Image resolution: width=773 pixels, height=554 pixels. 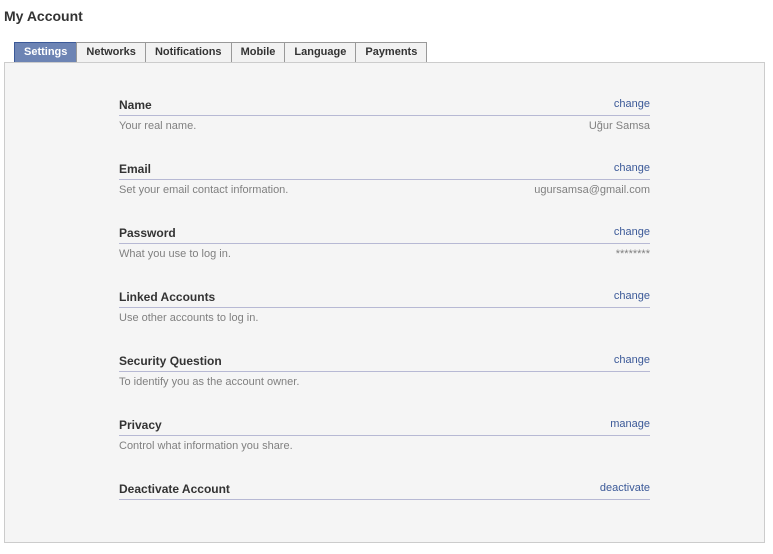 I want to click on name-change-link: change, so click(x=632, y=104).